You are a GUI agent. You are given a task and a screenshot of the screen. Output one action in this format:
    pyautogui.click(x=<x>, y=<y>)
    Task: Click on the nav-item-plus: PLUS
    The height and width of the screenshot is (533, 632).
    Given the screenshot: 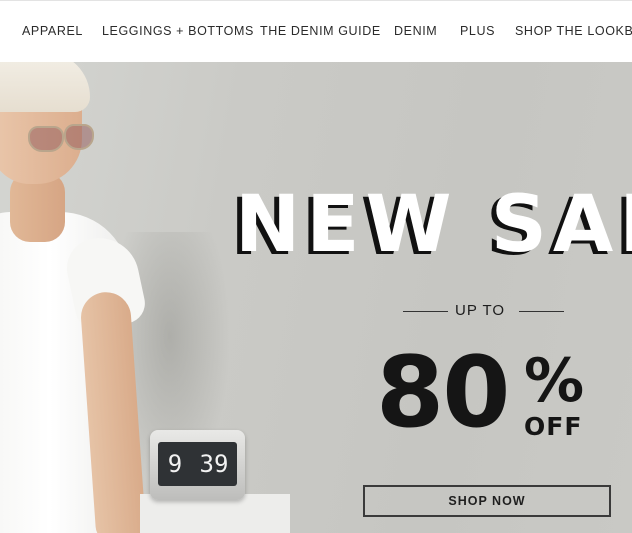 What is the action you would take?
    pyautogui.click(x=477, y=31)
    